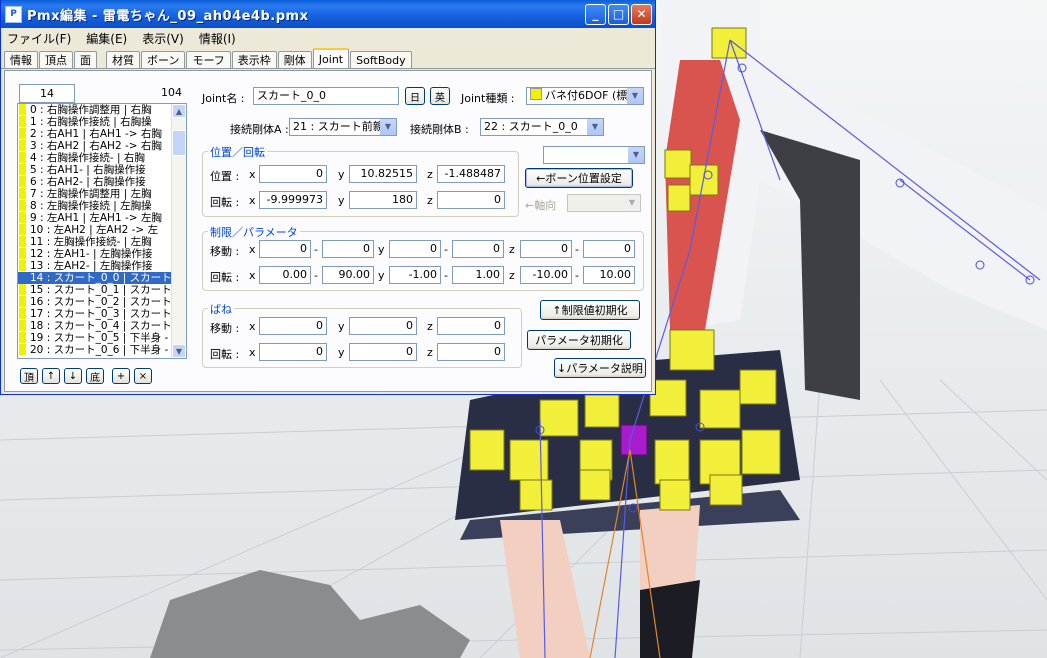 The width and height of the screenshot is (1047, 658). I want to click on tab-rigid-body: 剛体, so click(294, 59).